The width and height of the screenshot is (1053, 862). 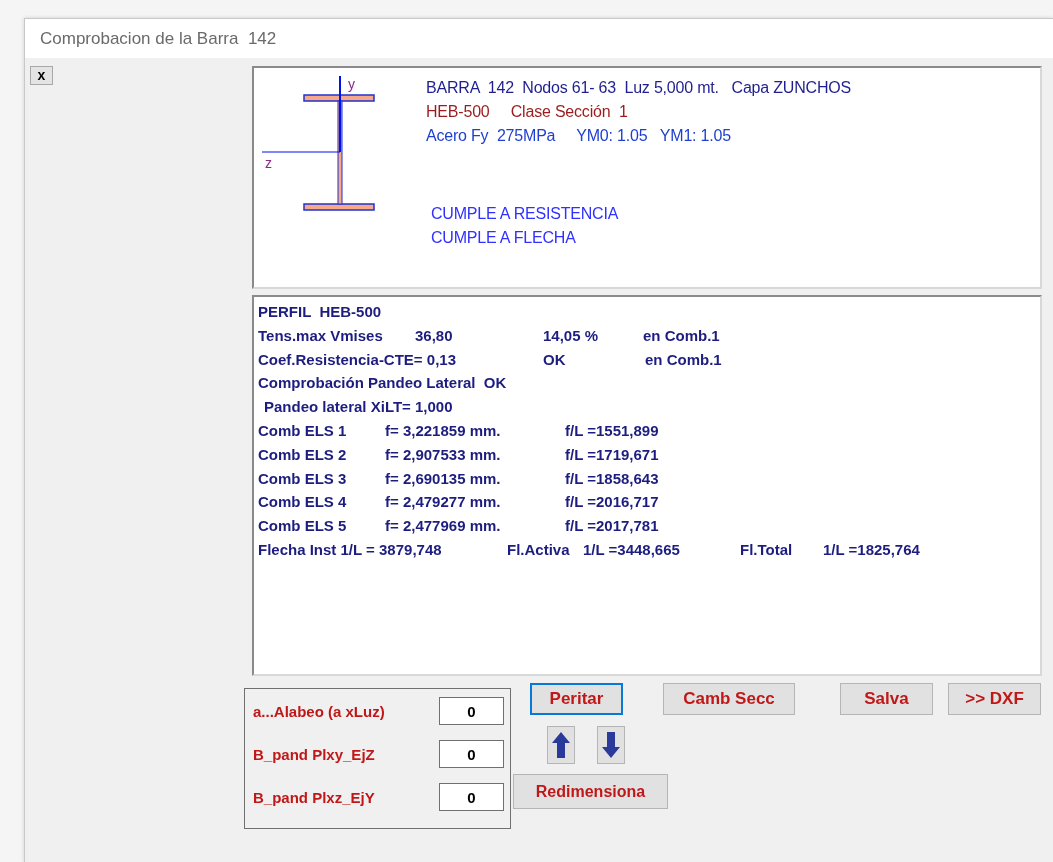 What do you see at coordinates (314, 754) in the screenshot?
I see `parameter-label: B_pand Plxy_EjZ` at bounding box center [314, 754].